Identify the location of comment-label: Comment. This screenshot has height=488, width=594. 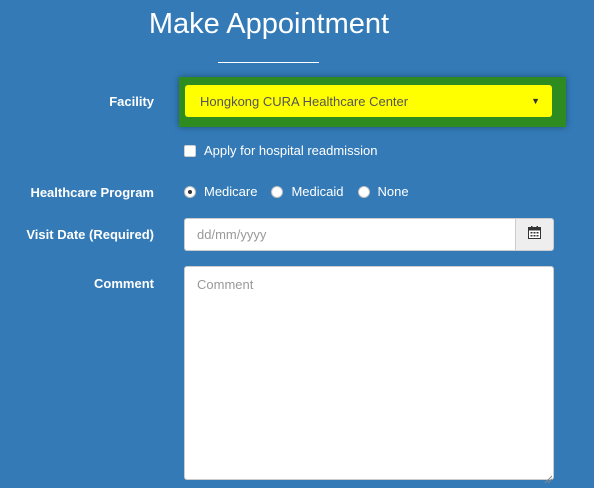
(124, 283).